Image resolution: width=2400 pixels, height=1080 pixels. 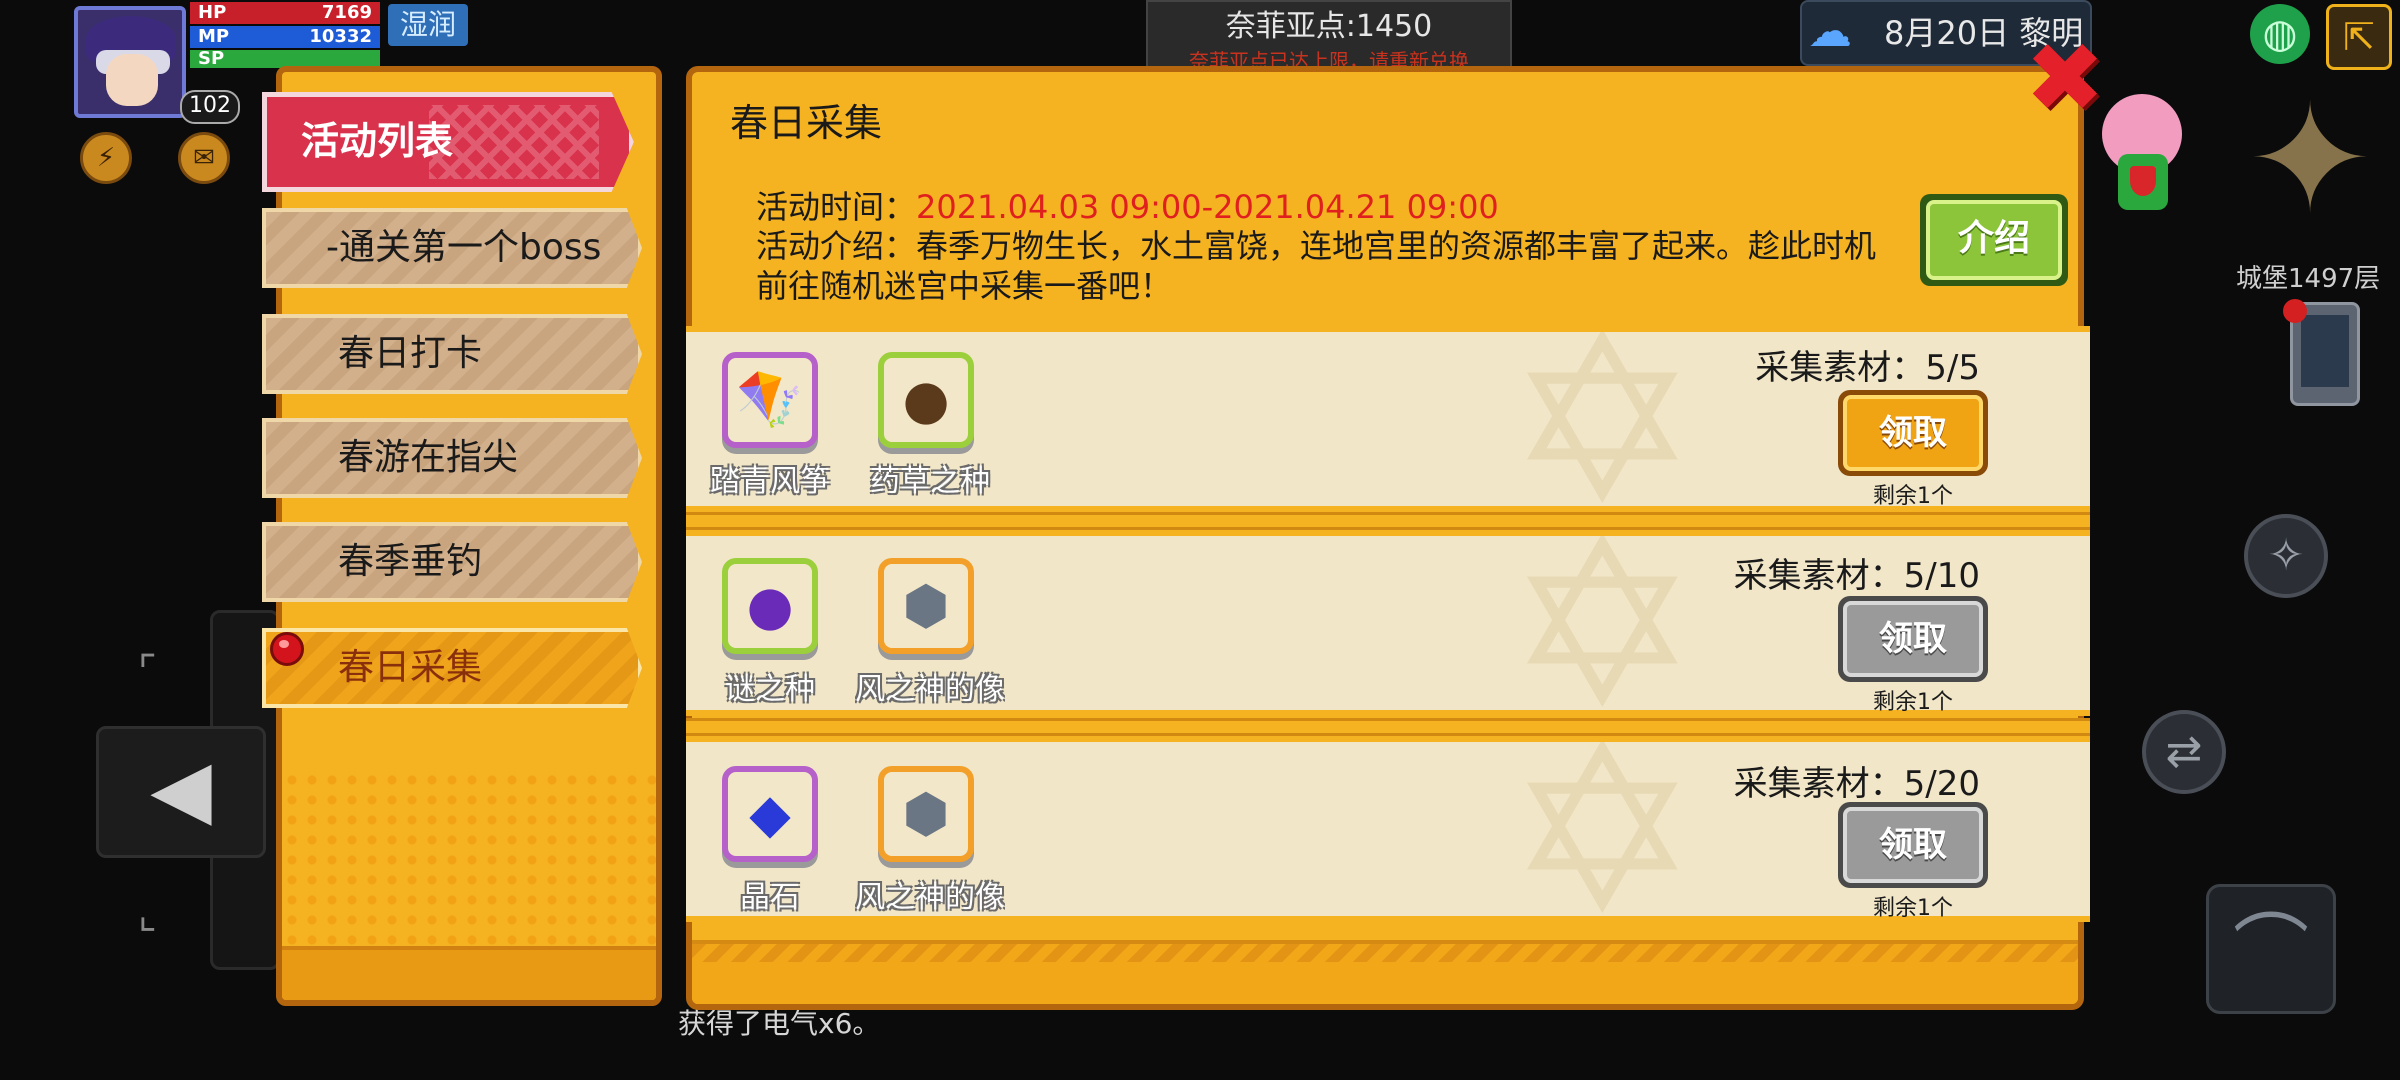 What do you see at coordinates (1329, 26) in the screenshot?
I see `points-text: 奈菲亚点:1450` at bounding box center [1329, 26].